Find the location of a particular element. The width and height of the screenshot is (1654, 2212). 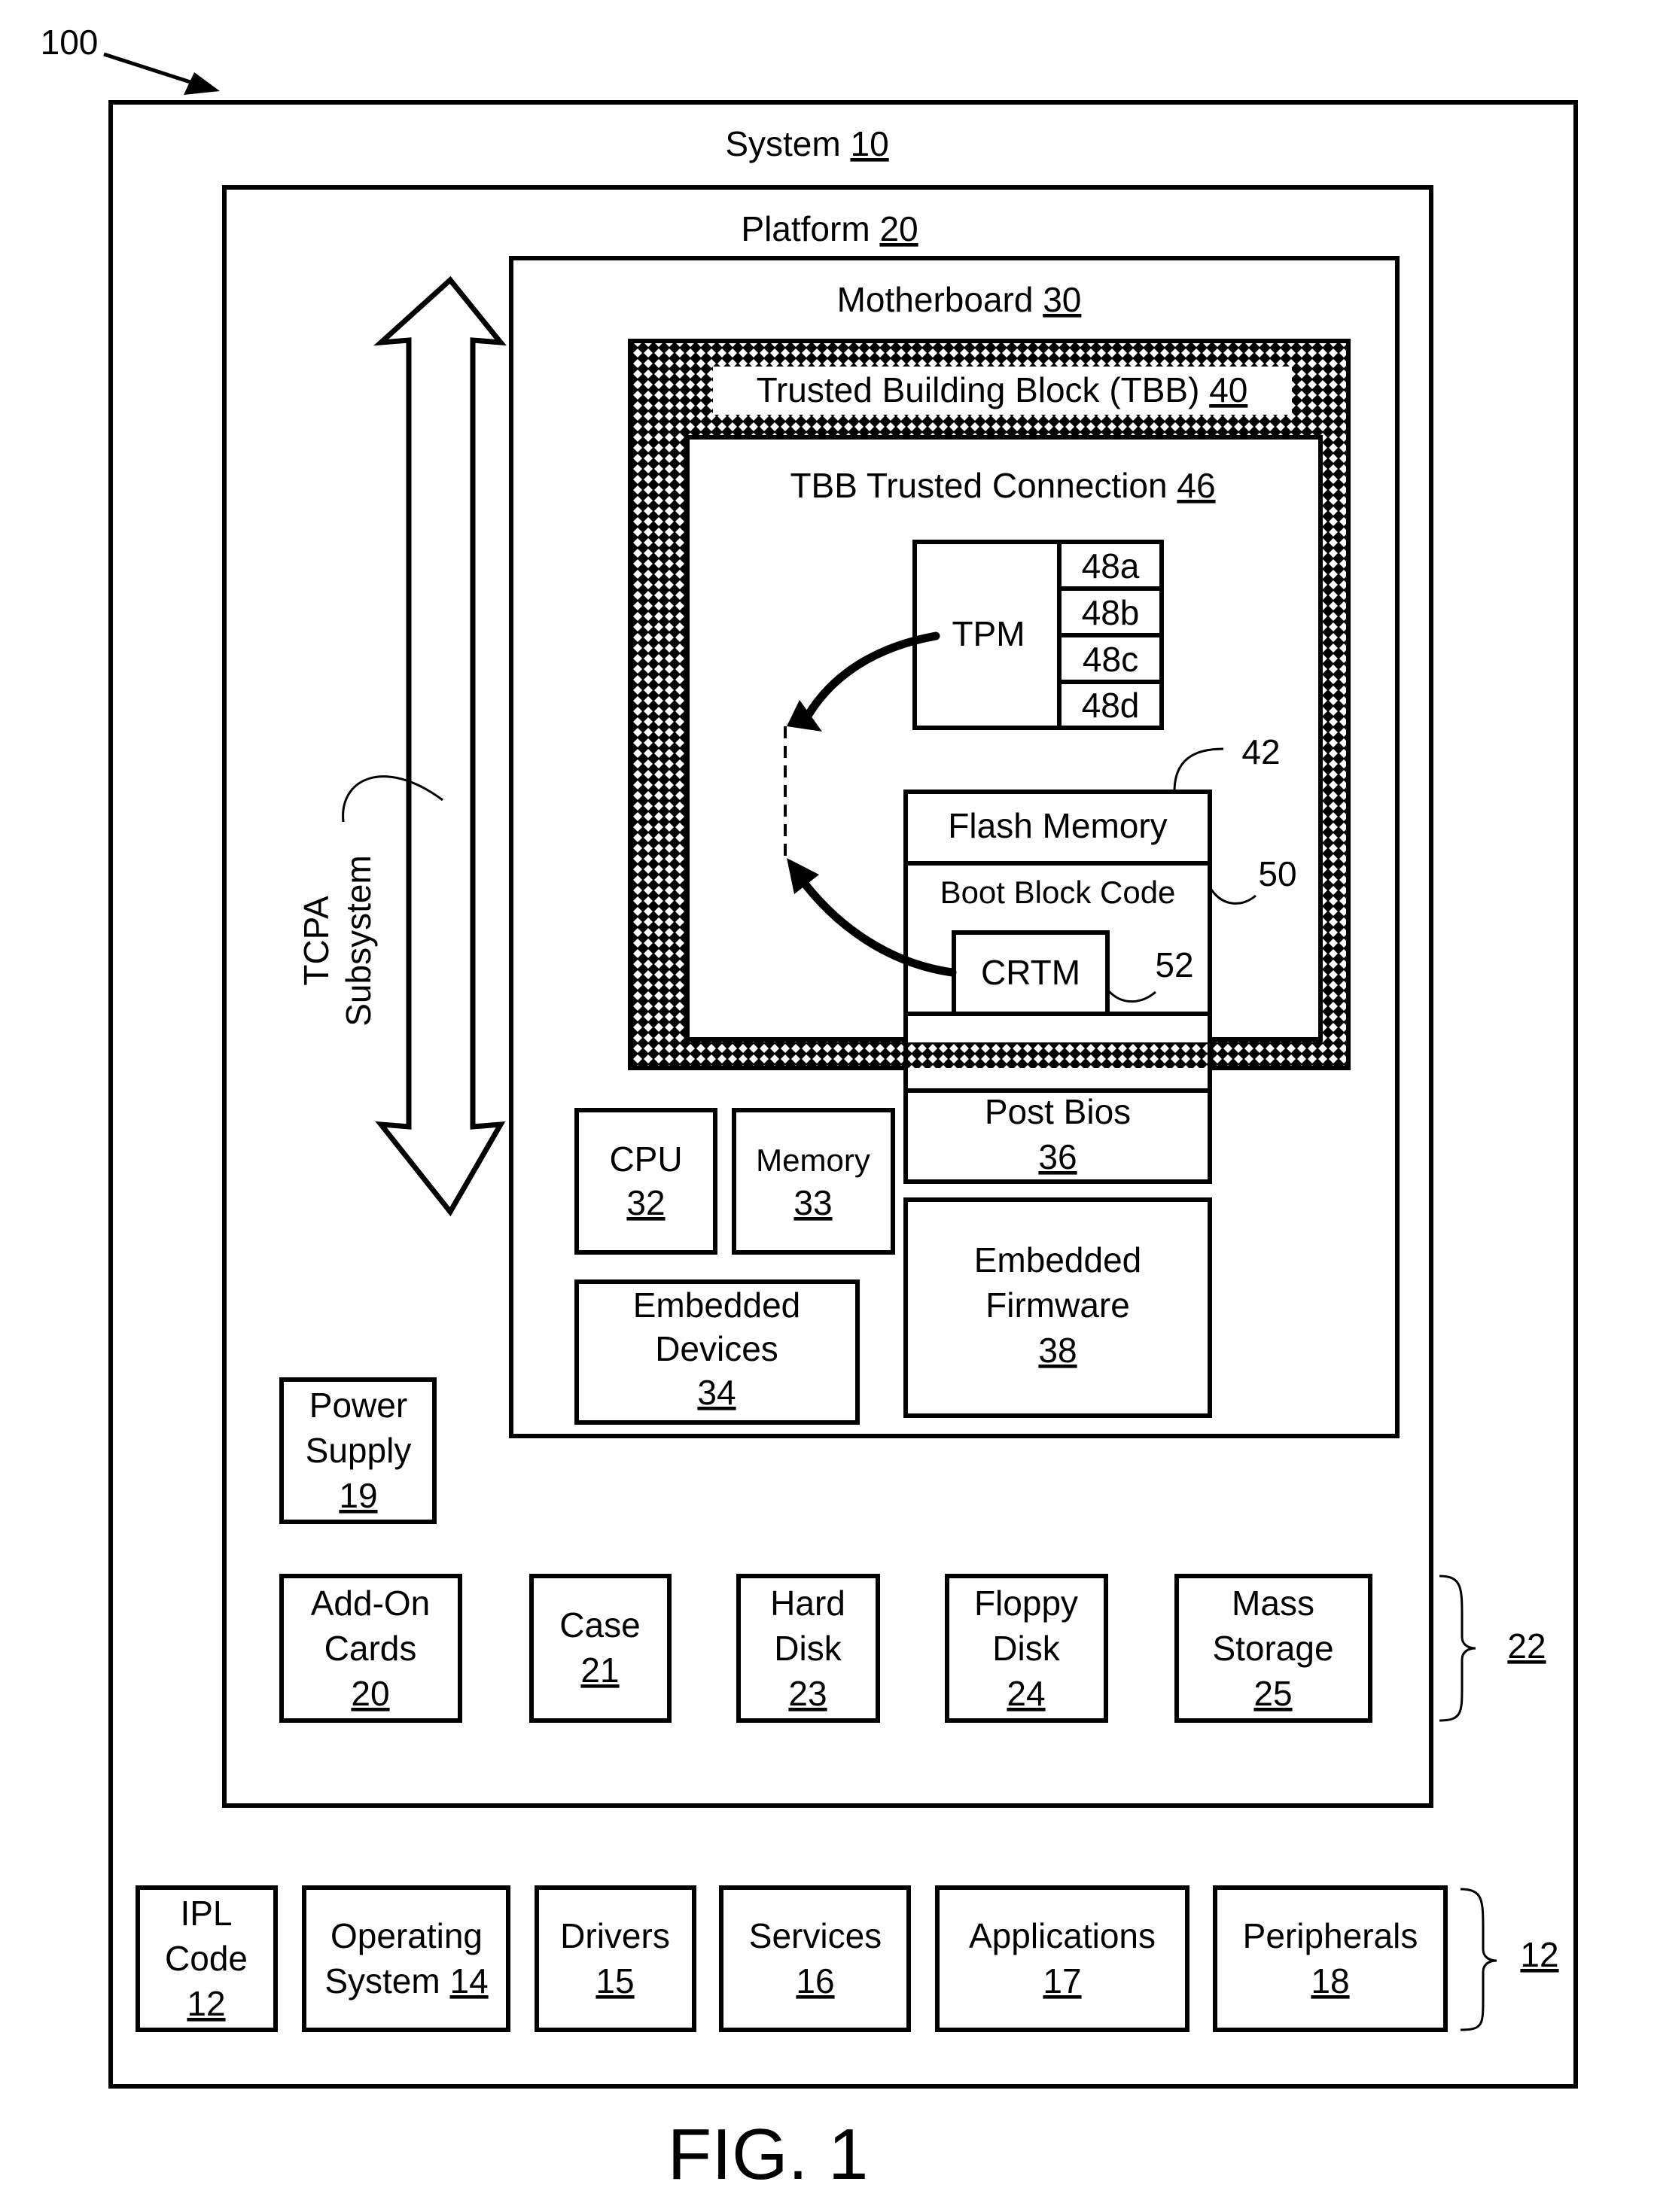

case-box: Case 21 is located at coordinates (600, 1648).